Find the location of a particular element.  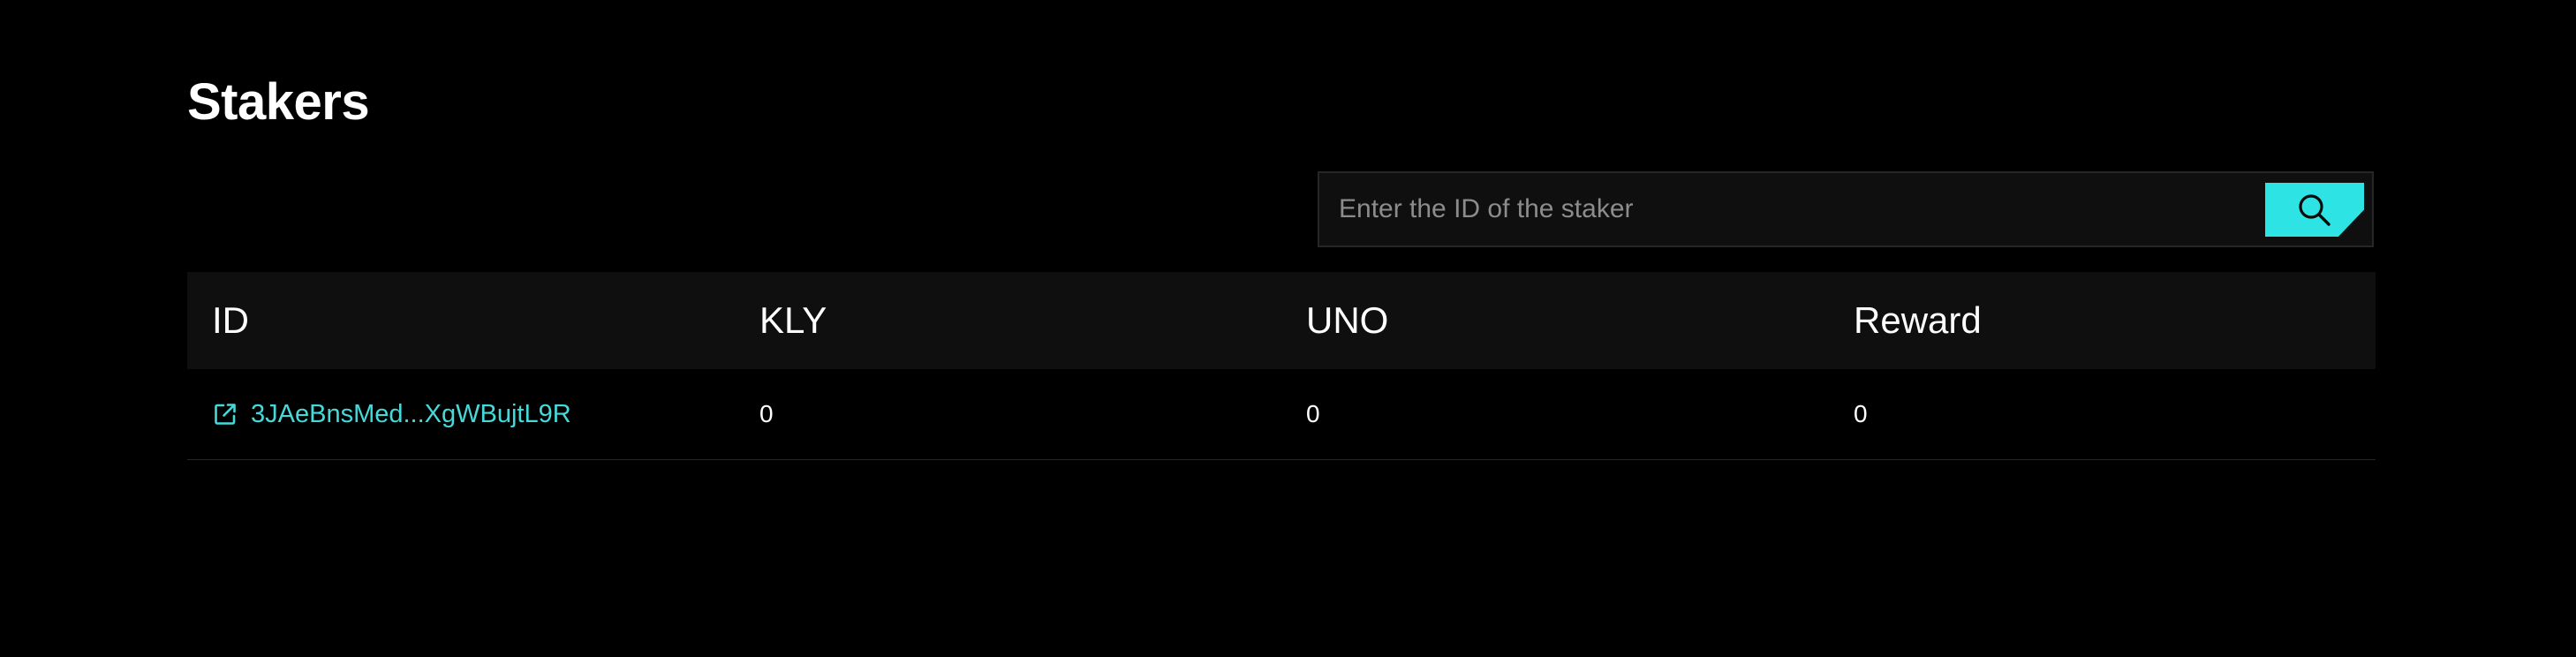

table-header: ID KLY UNO Reward is located at coordinates (1281, 320).